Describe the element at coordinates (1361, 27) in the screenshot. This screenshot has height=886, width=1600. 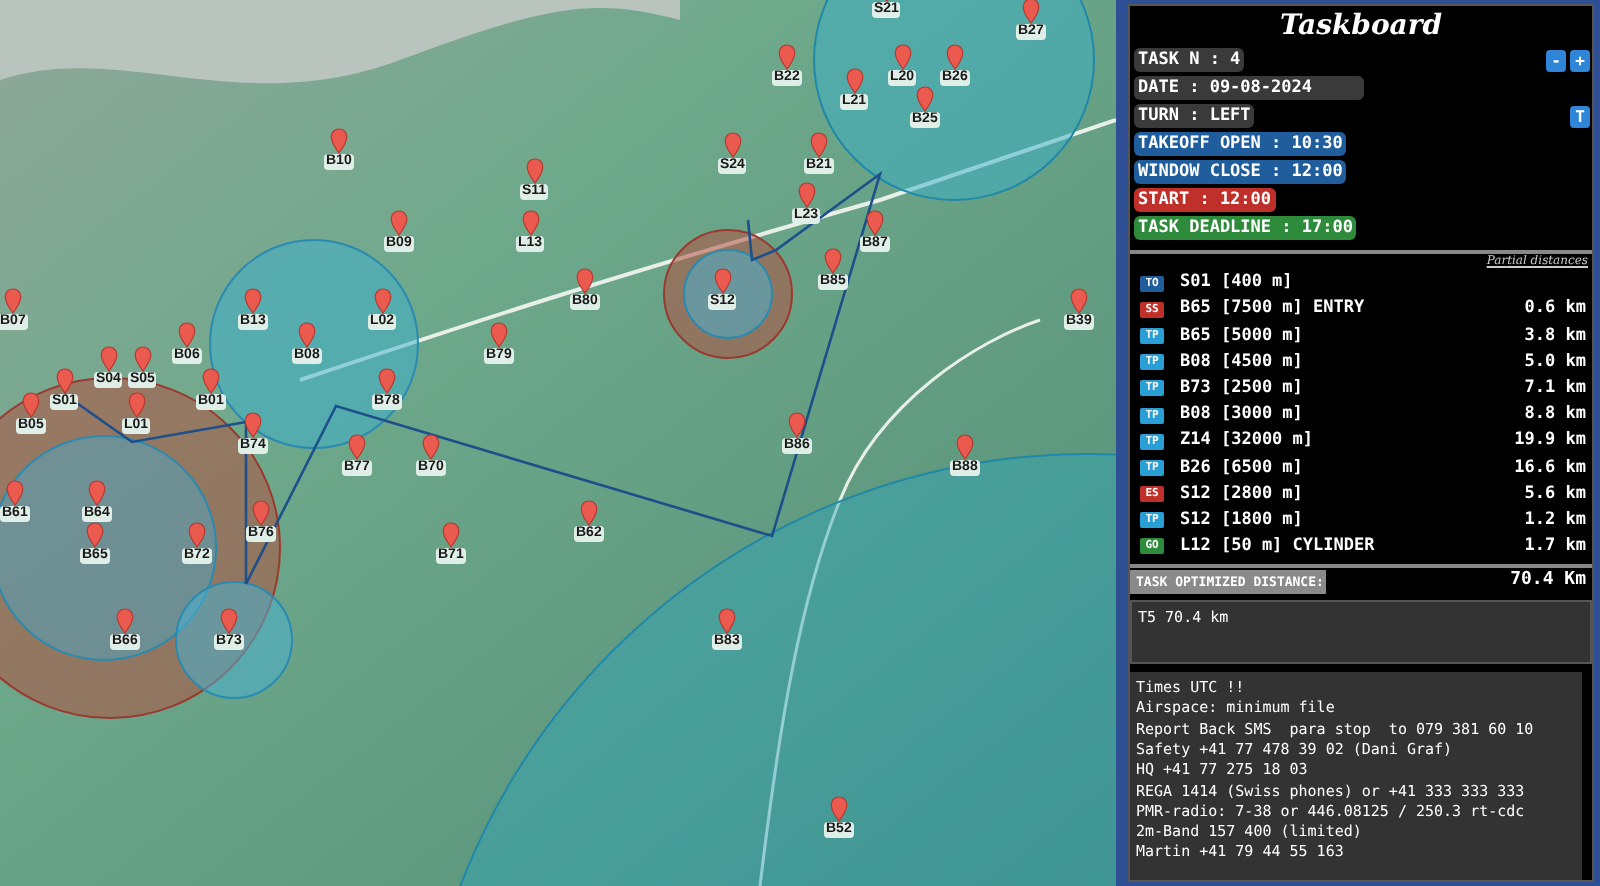
I see `taskboard-title: Taskboard` at that location.